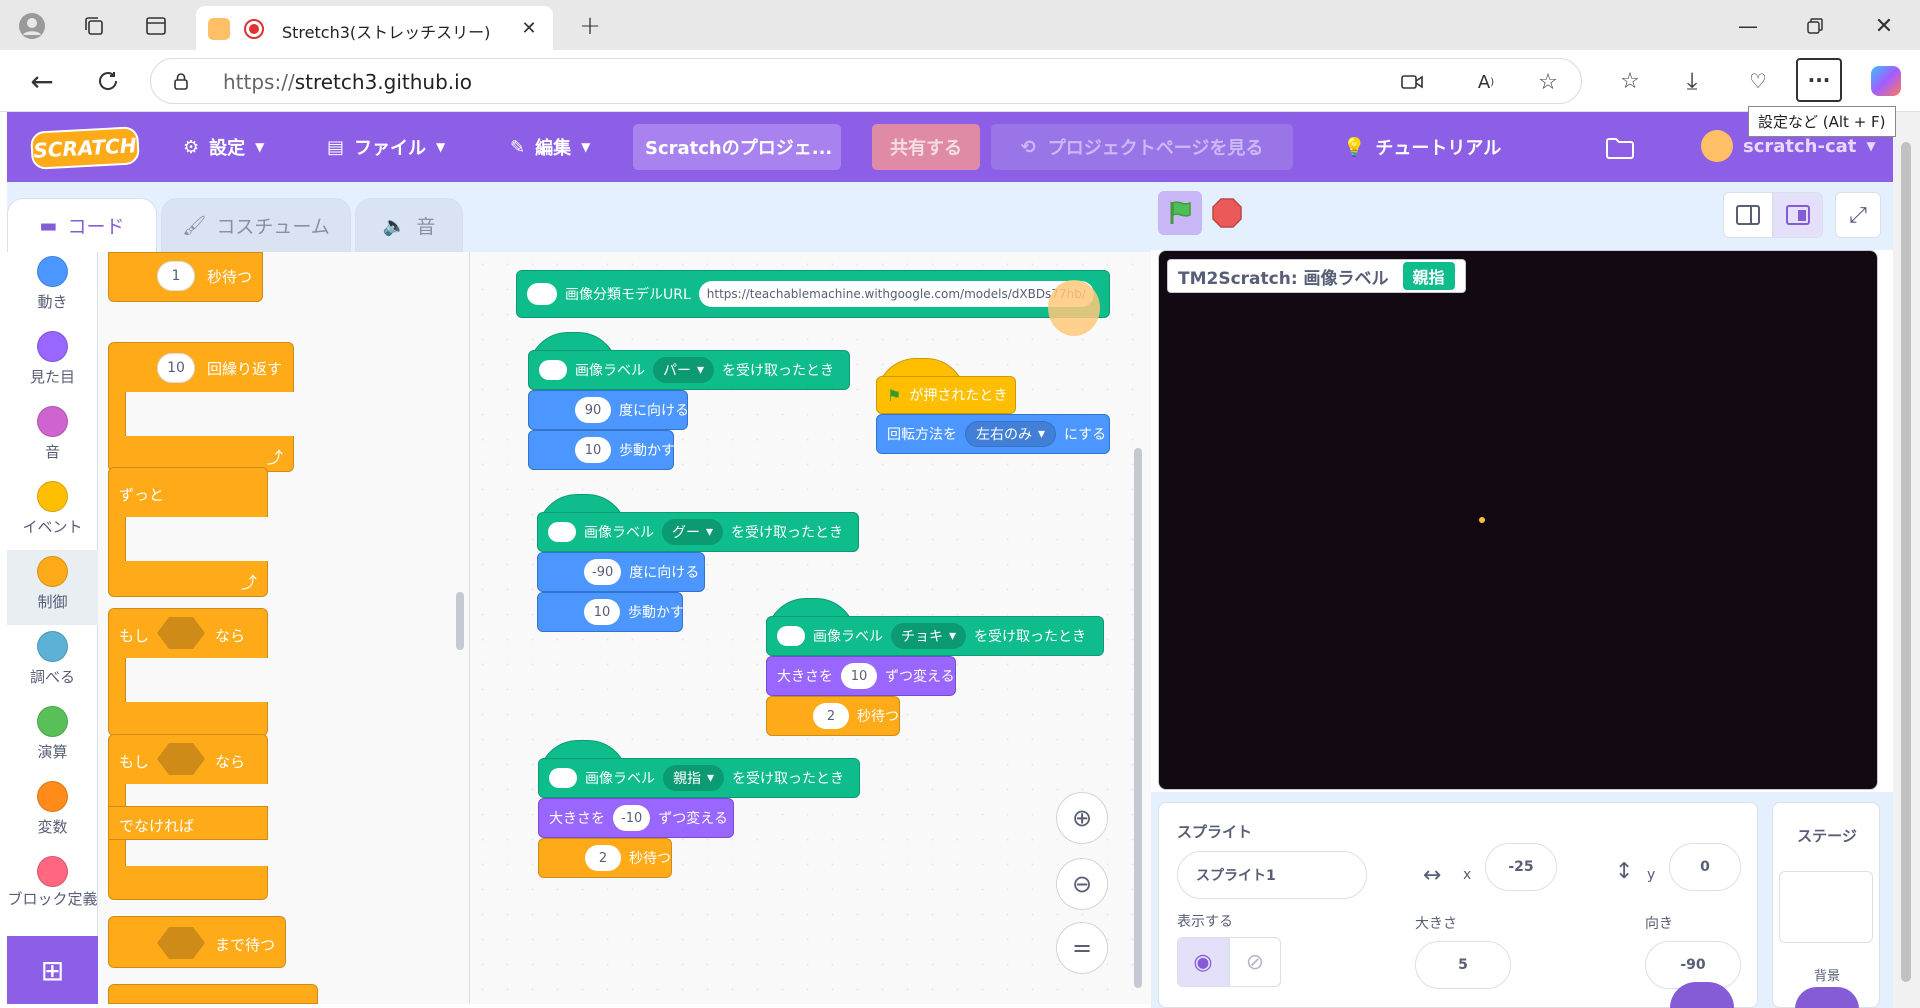  Describe the element at coordinates (1227, 213) in the screenshot. I see `stop-button` at that location.